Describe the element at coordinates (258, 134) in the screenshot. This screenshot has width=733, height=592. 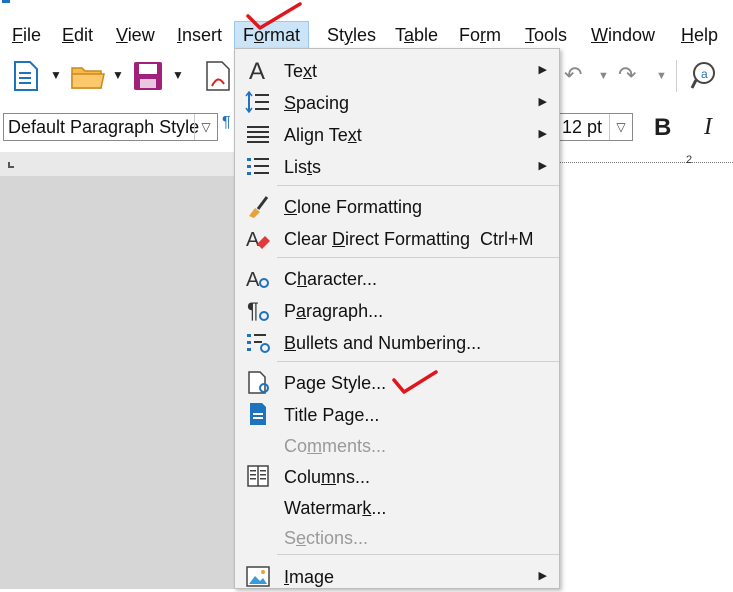
I see `align-justify-icon` at that location.